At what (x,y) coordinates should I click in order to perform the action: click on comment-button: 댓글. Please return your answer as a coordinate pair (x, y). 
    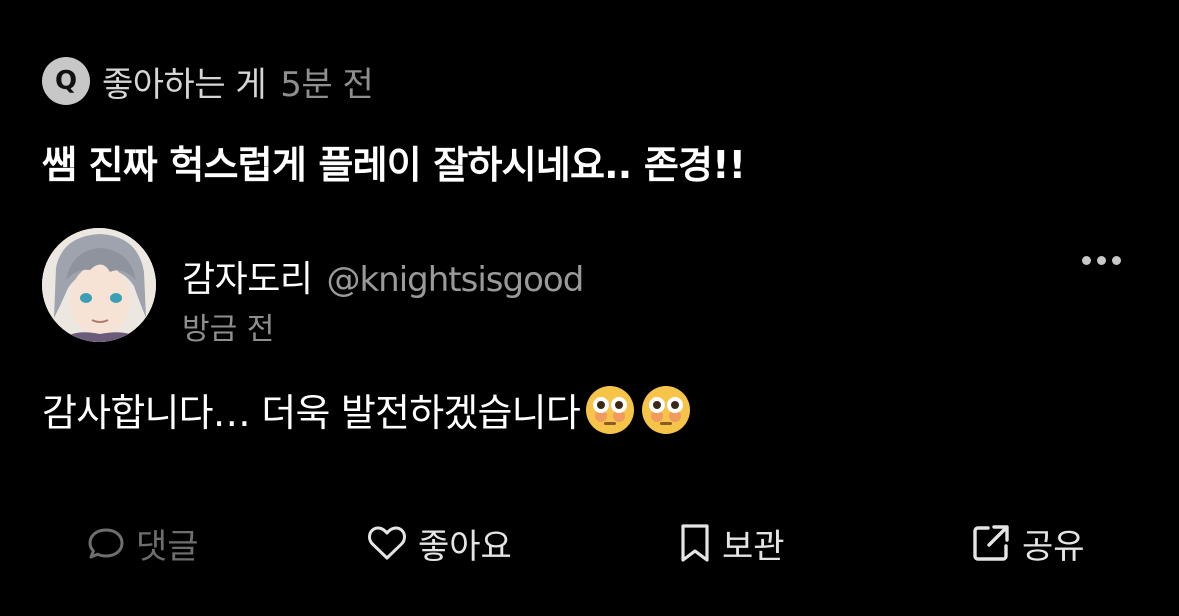
    Looking at the image, I should click on (142, 543).